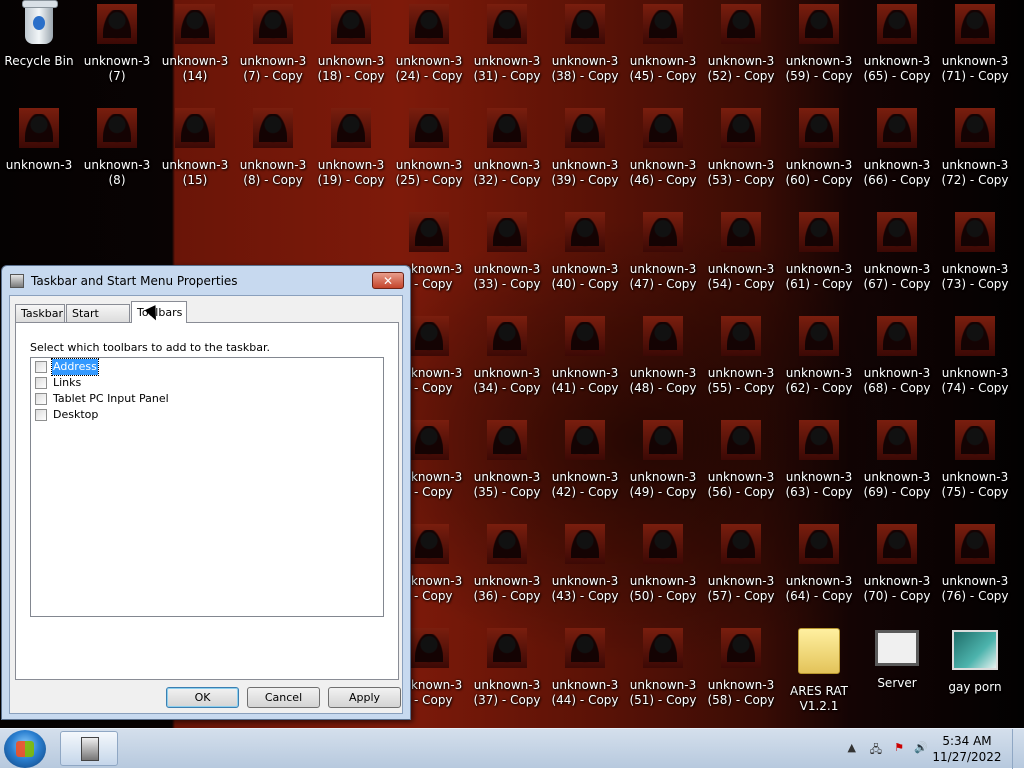 Image resolution: width=1024 pixels, height=769 pixels. I want to click on desktop-icon: unknown-3 (51) - Copy, so click(663, 676).